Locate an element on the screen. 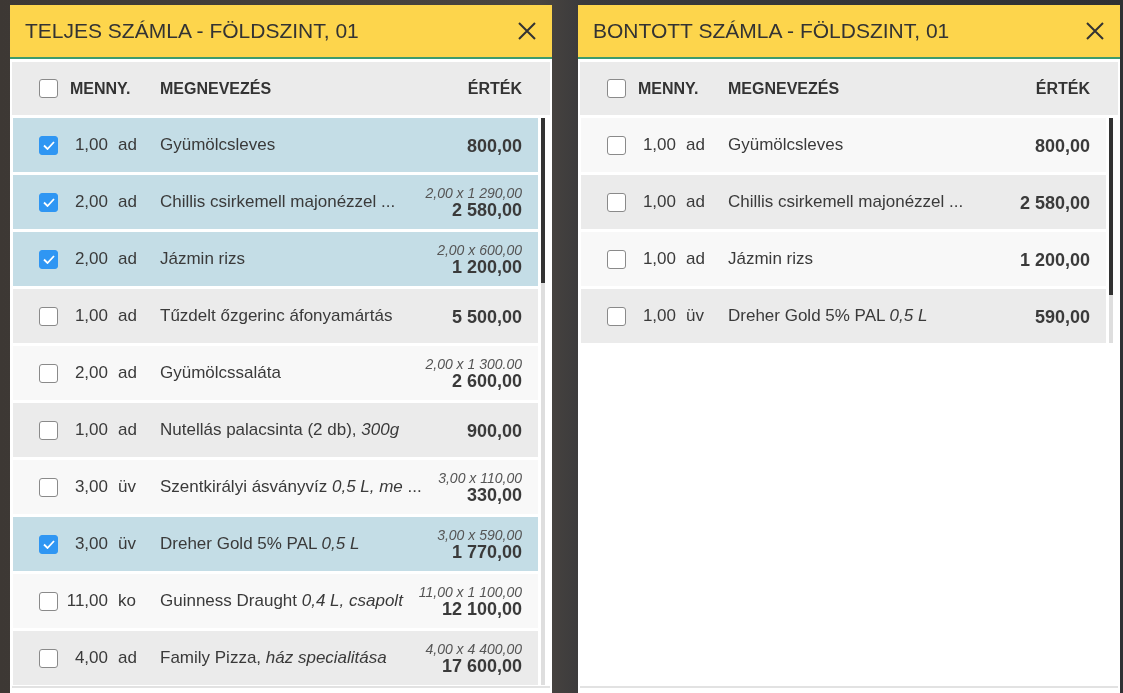 The height and width of the screenshot is (693, 1123). item-name: Guinness Draught 0,4 L, csapolt is located at coordinates (282, 601).